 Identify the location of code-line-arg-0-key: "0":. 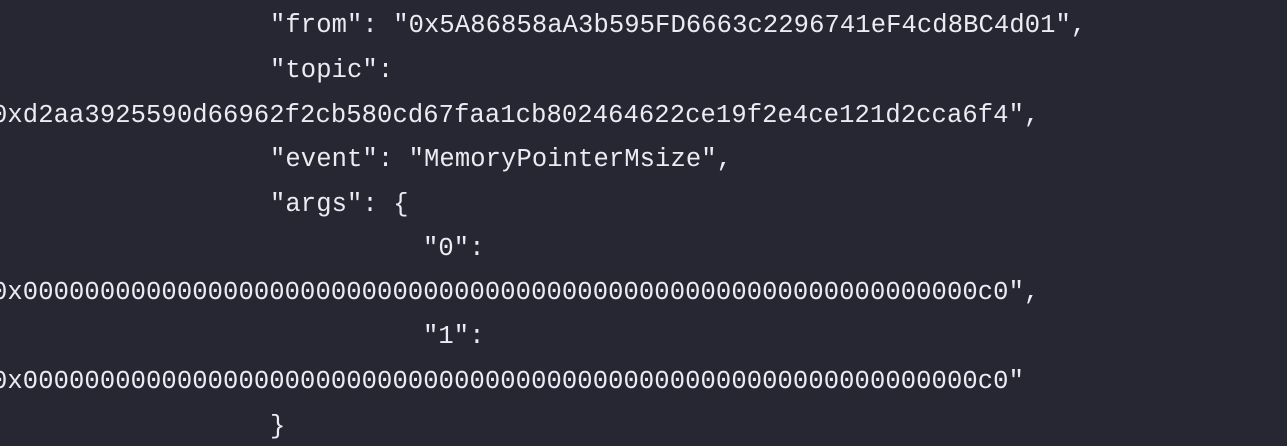
(454, 248).